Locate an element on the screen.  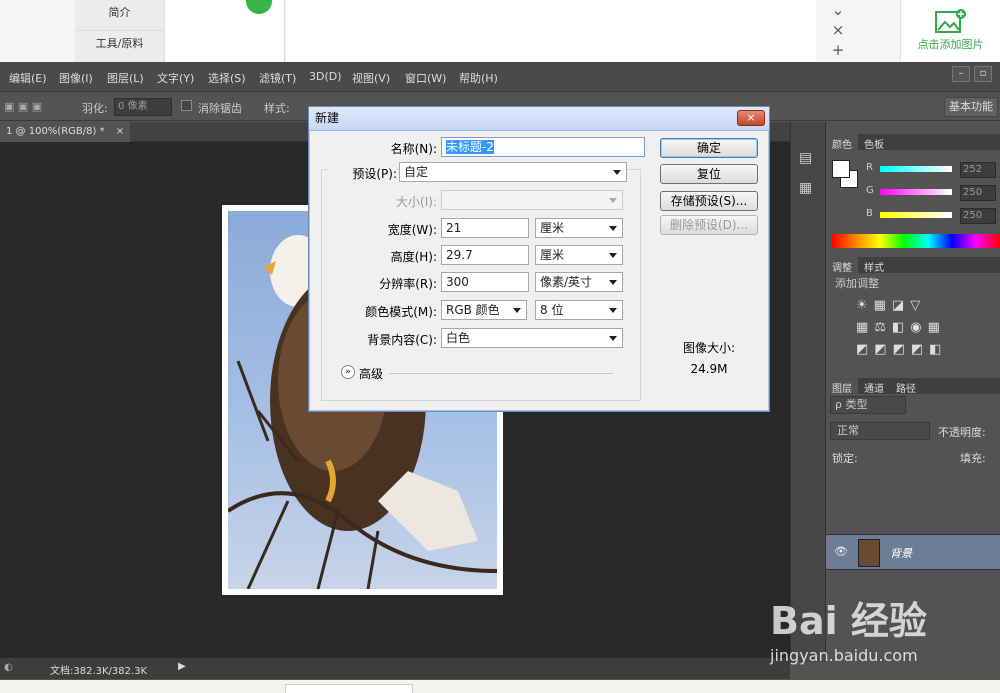
bit-depth-select: 8 位 is located at coordinates (579, 310).